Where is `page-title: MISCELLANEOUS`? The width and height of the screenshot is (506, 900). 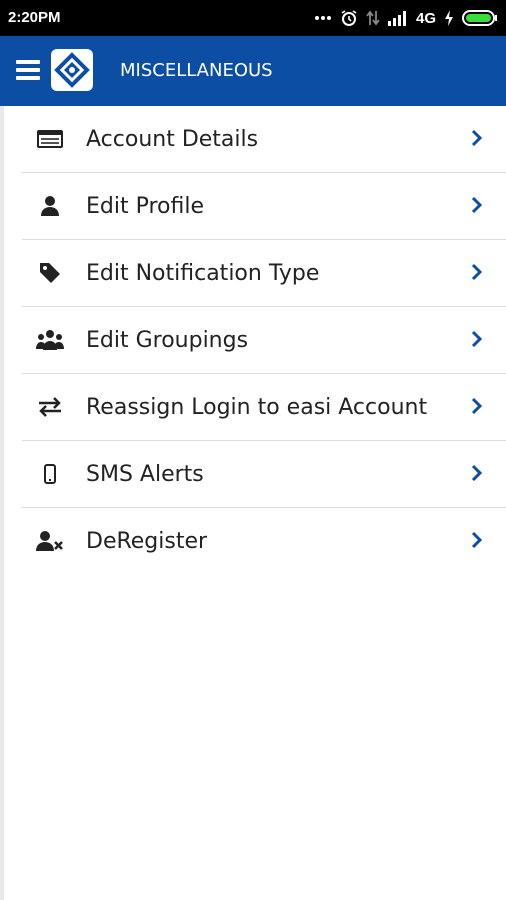
page-title: MISCELLANEOUS is located at coordinates (196, 70).